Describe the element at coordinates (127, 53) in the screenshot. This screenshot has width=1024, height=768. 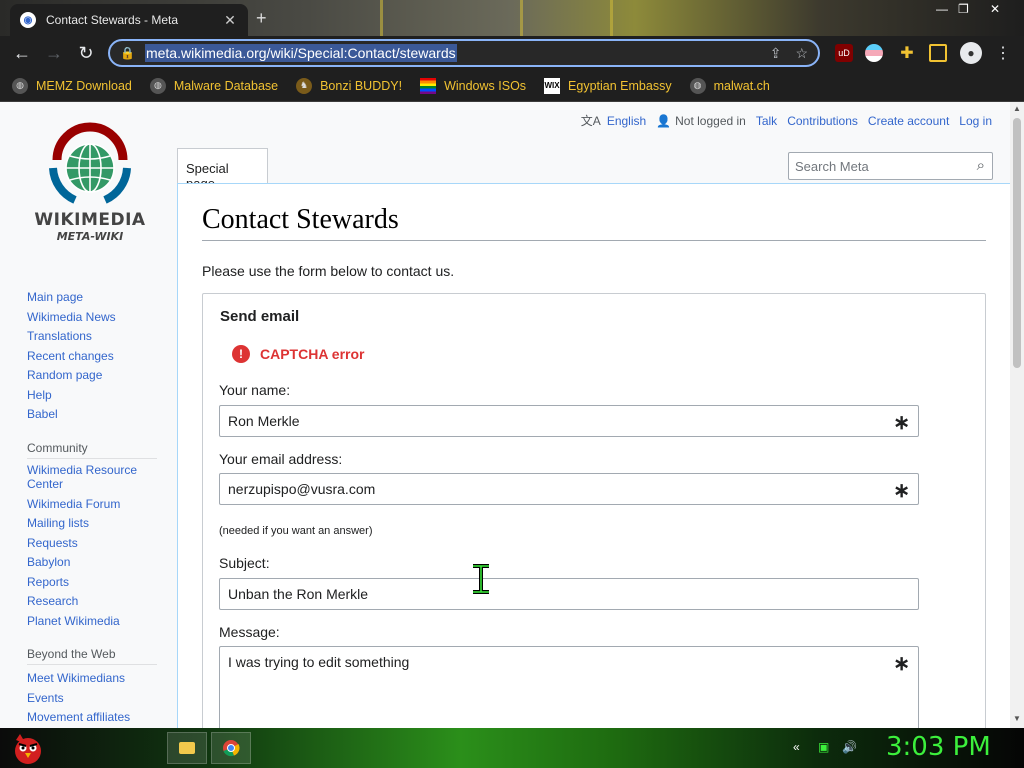
I see `lock-icon: 🔒` at that location.